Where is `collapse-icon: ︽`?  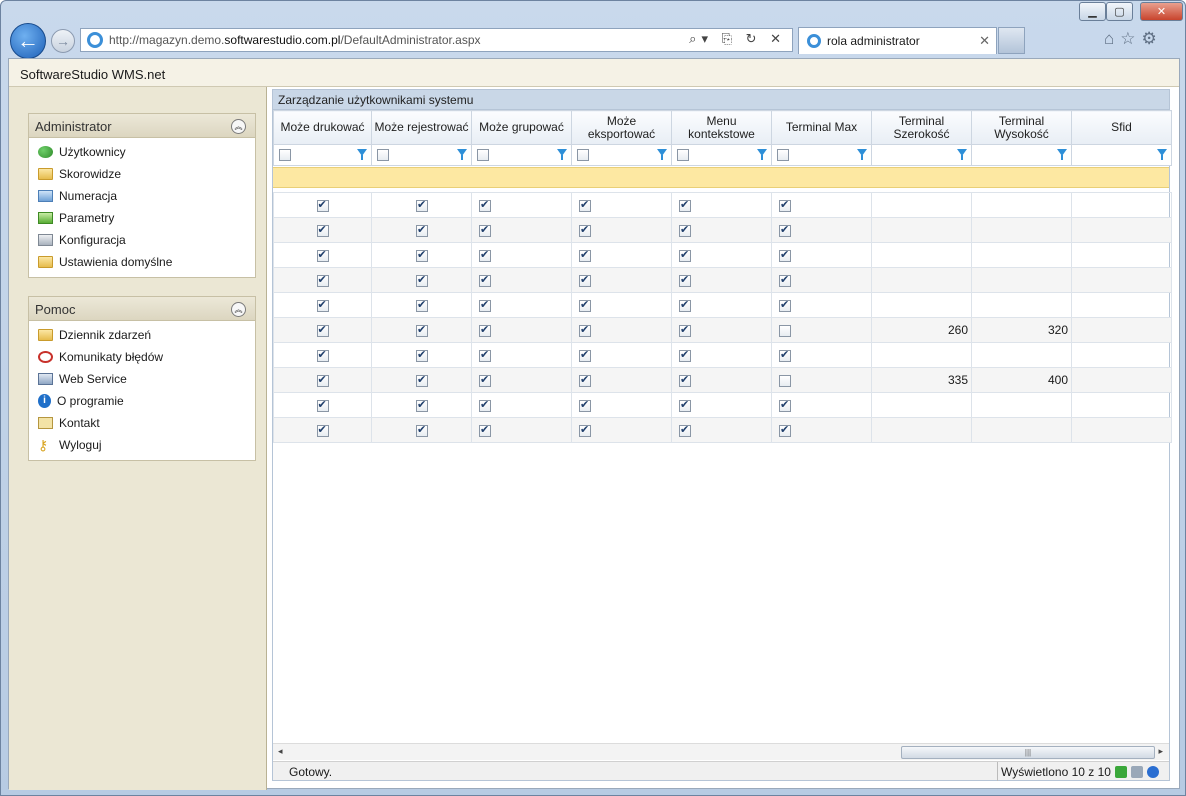
collapse-icon: ︽ is located at coordinates (238, 309).